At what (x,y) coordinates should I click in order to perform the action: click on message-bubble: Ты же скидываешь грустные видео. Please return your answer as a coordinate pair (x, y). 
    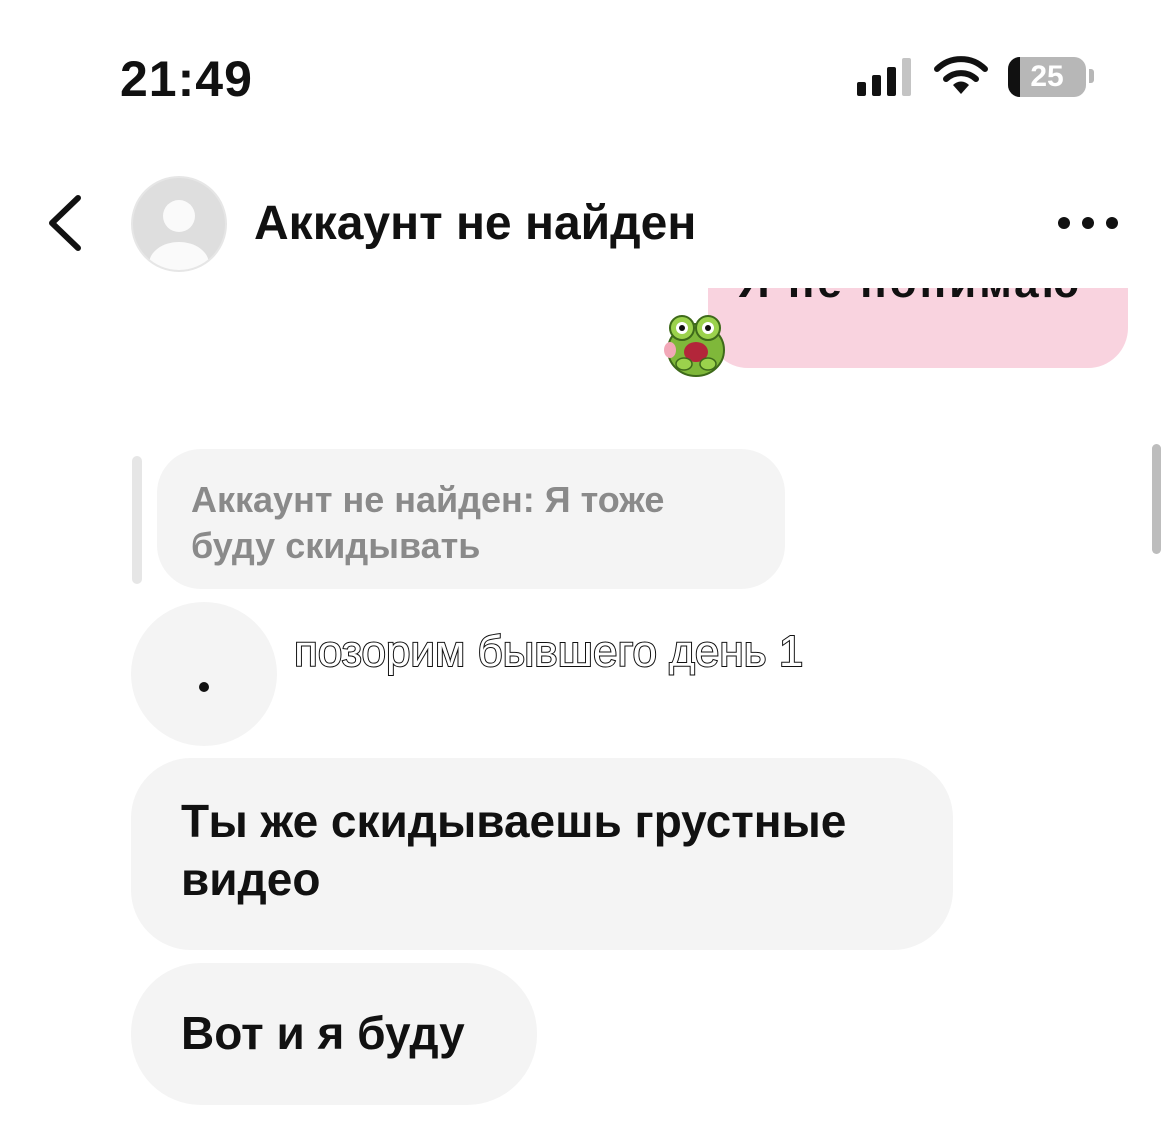
    Looking at the image, I should click on (542, 854).